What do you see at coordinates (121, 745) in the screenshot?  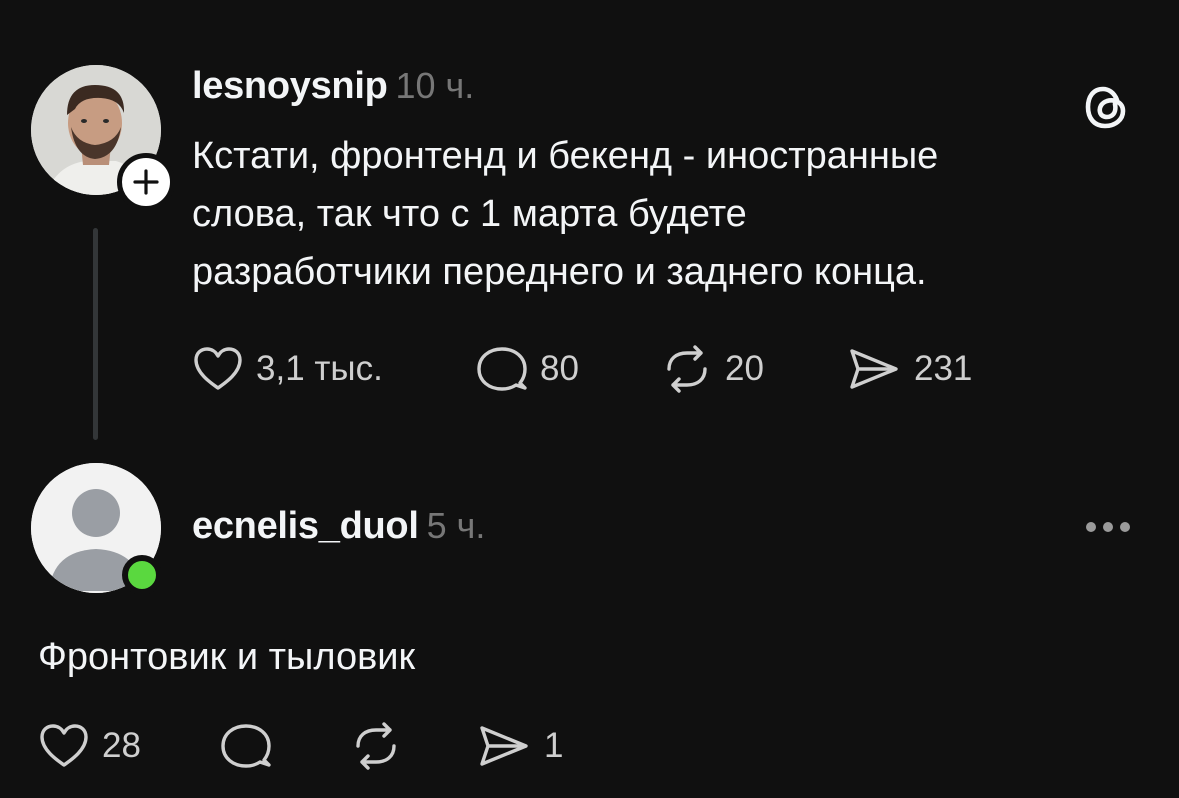 I see `reply-like-count: 28` at bounding box center [121, 745].